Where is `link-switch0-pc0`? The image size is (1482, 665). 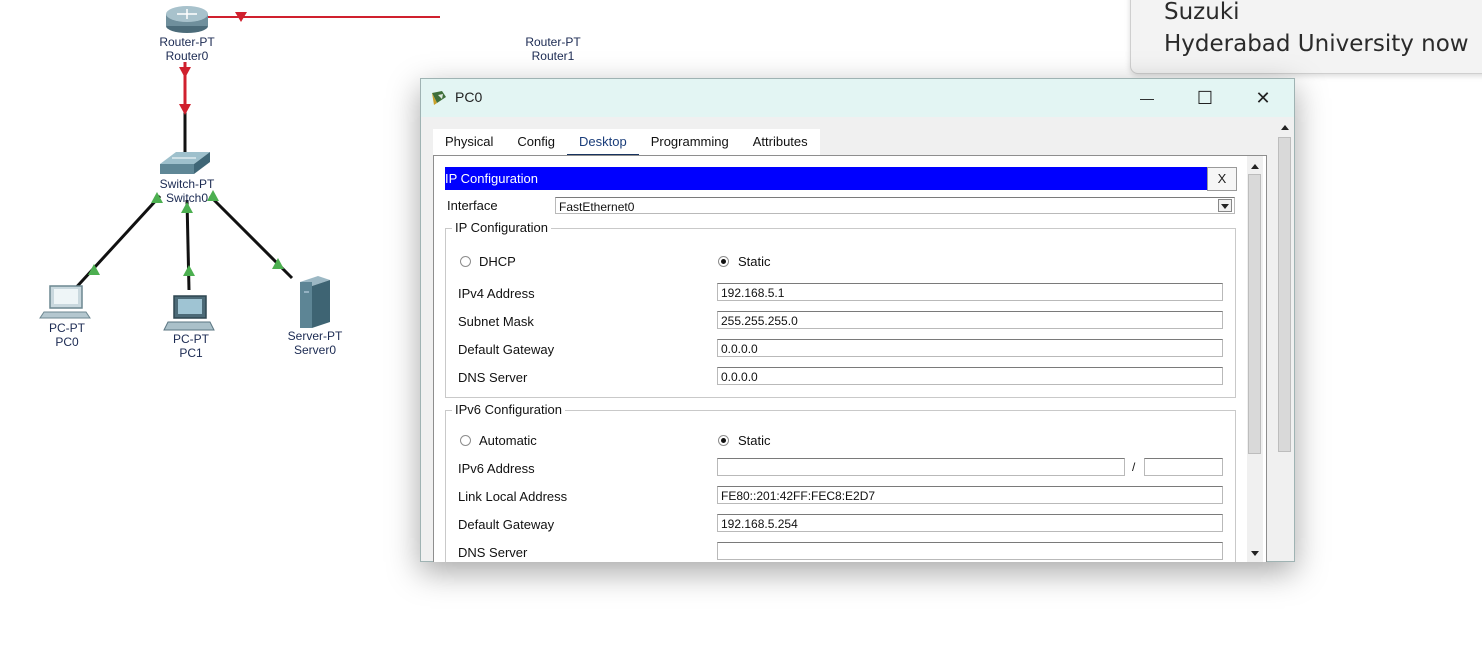
link-switch0-pc0 is located at coordinates (116, 244).